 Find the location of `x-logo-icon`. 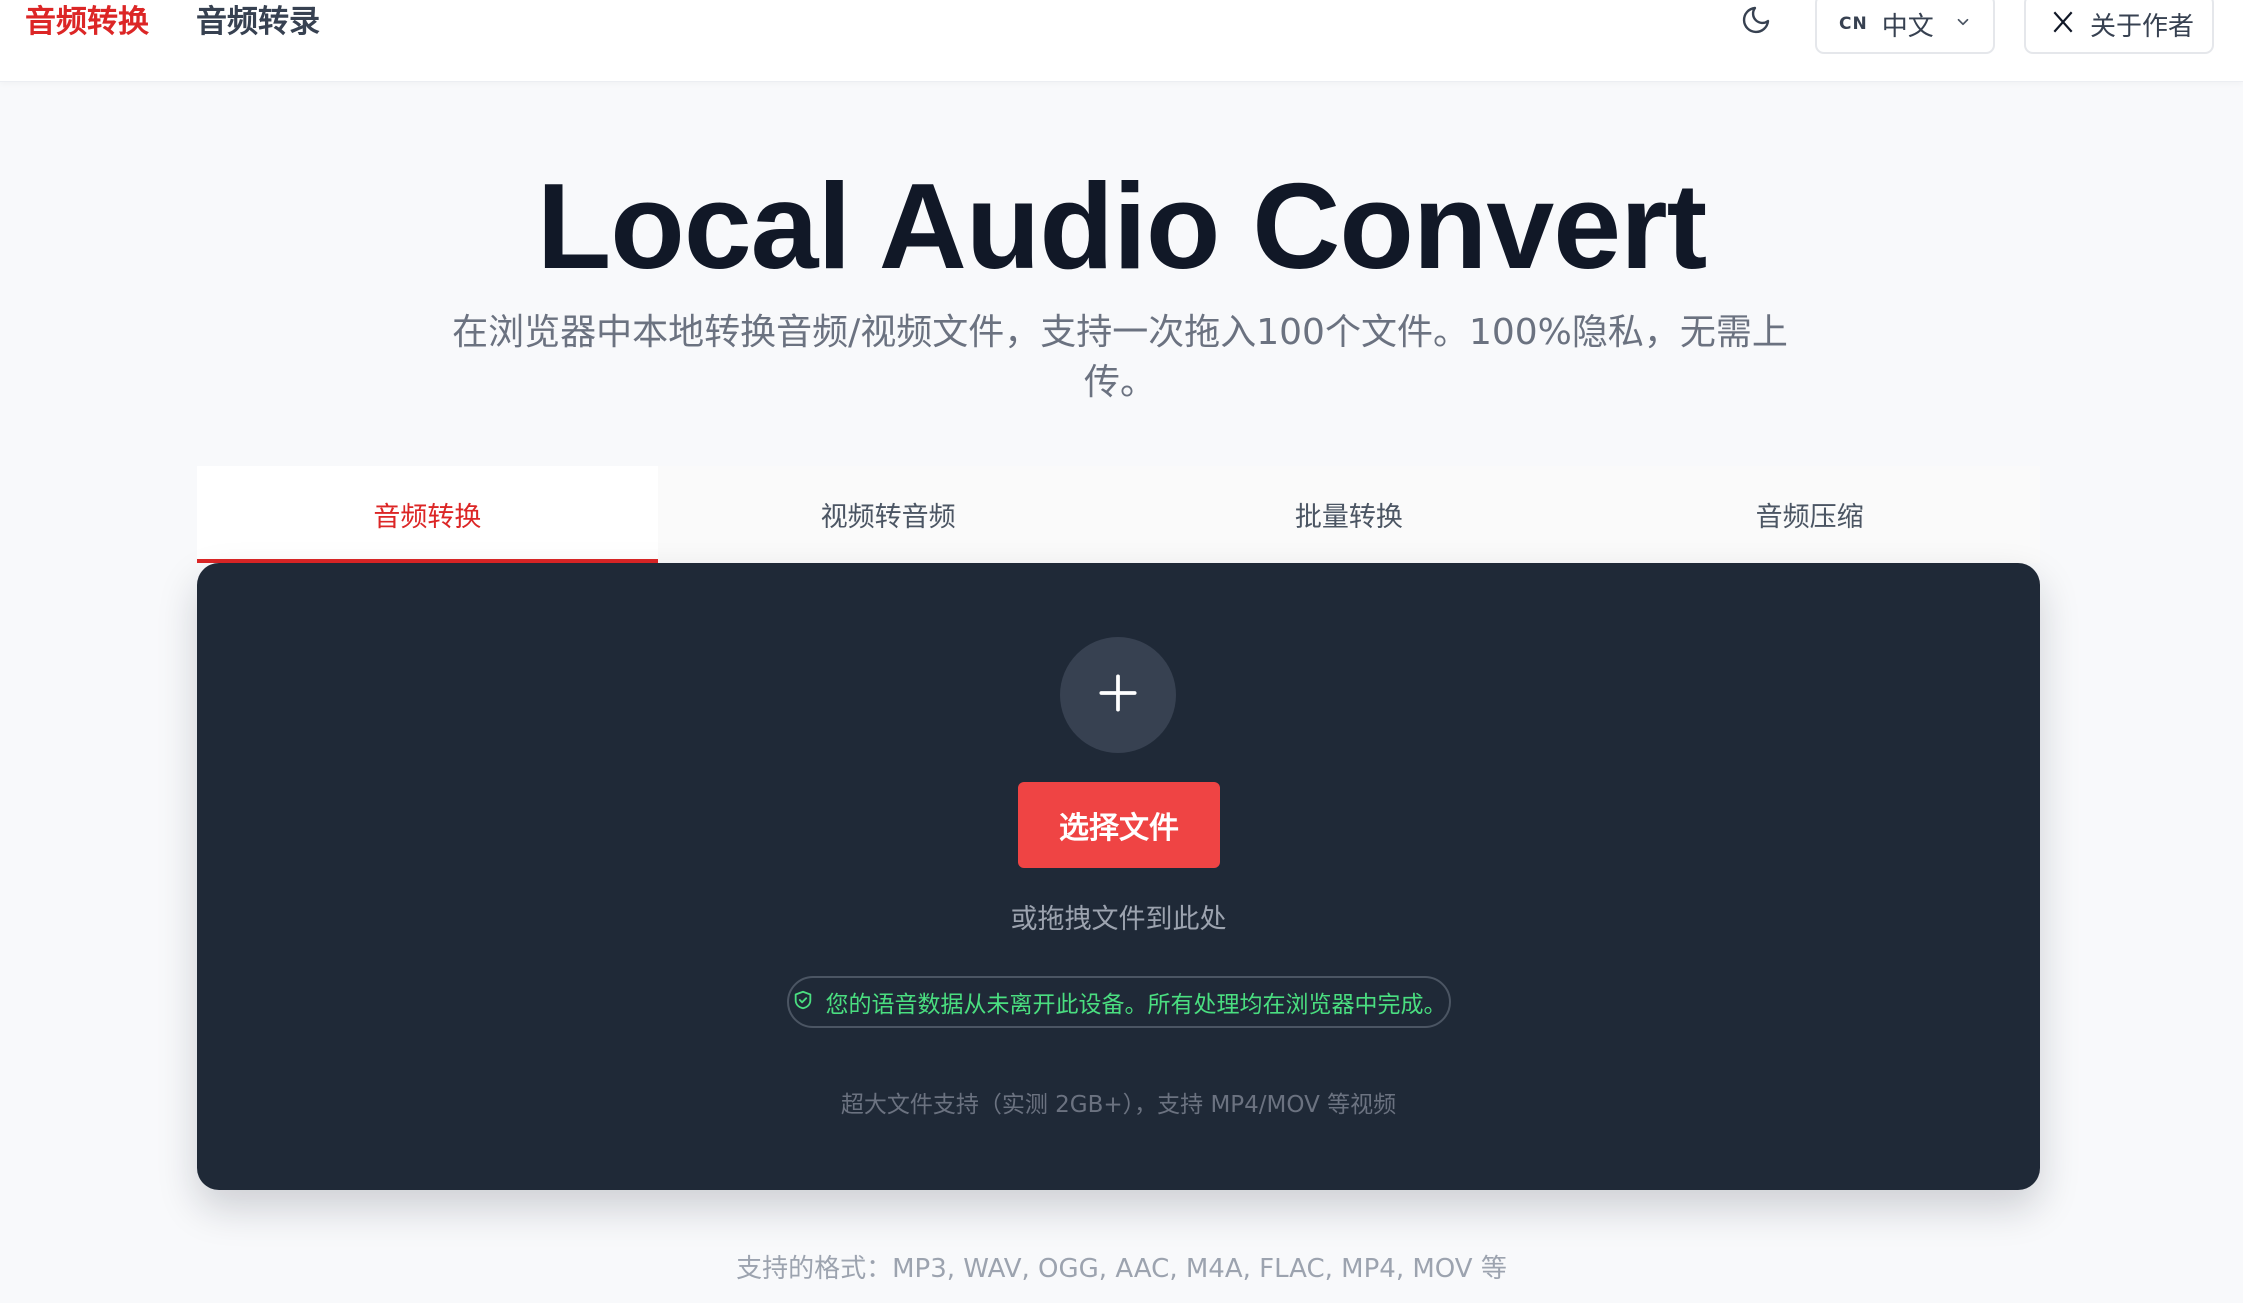

x-logo-icon is located at coordinates (2063, 24).